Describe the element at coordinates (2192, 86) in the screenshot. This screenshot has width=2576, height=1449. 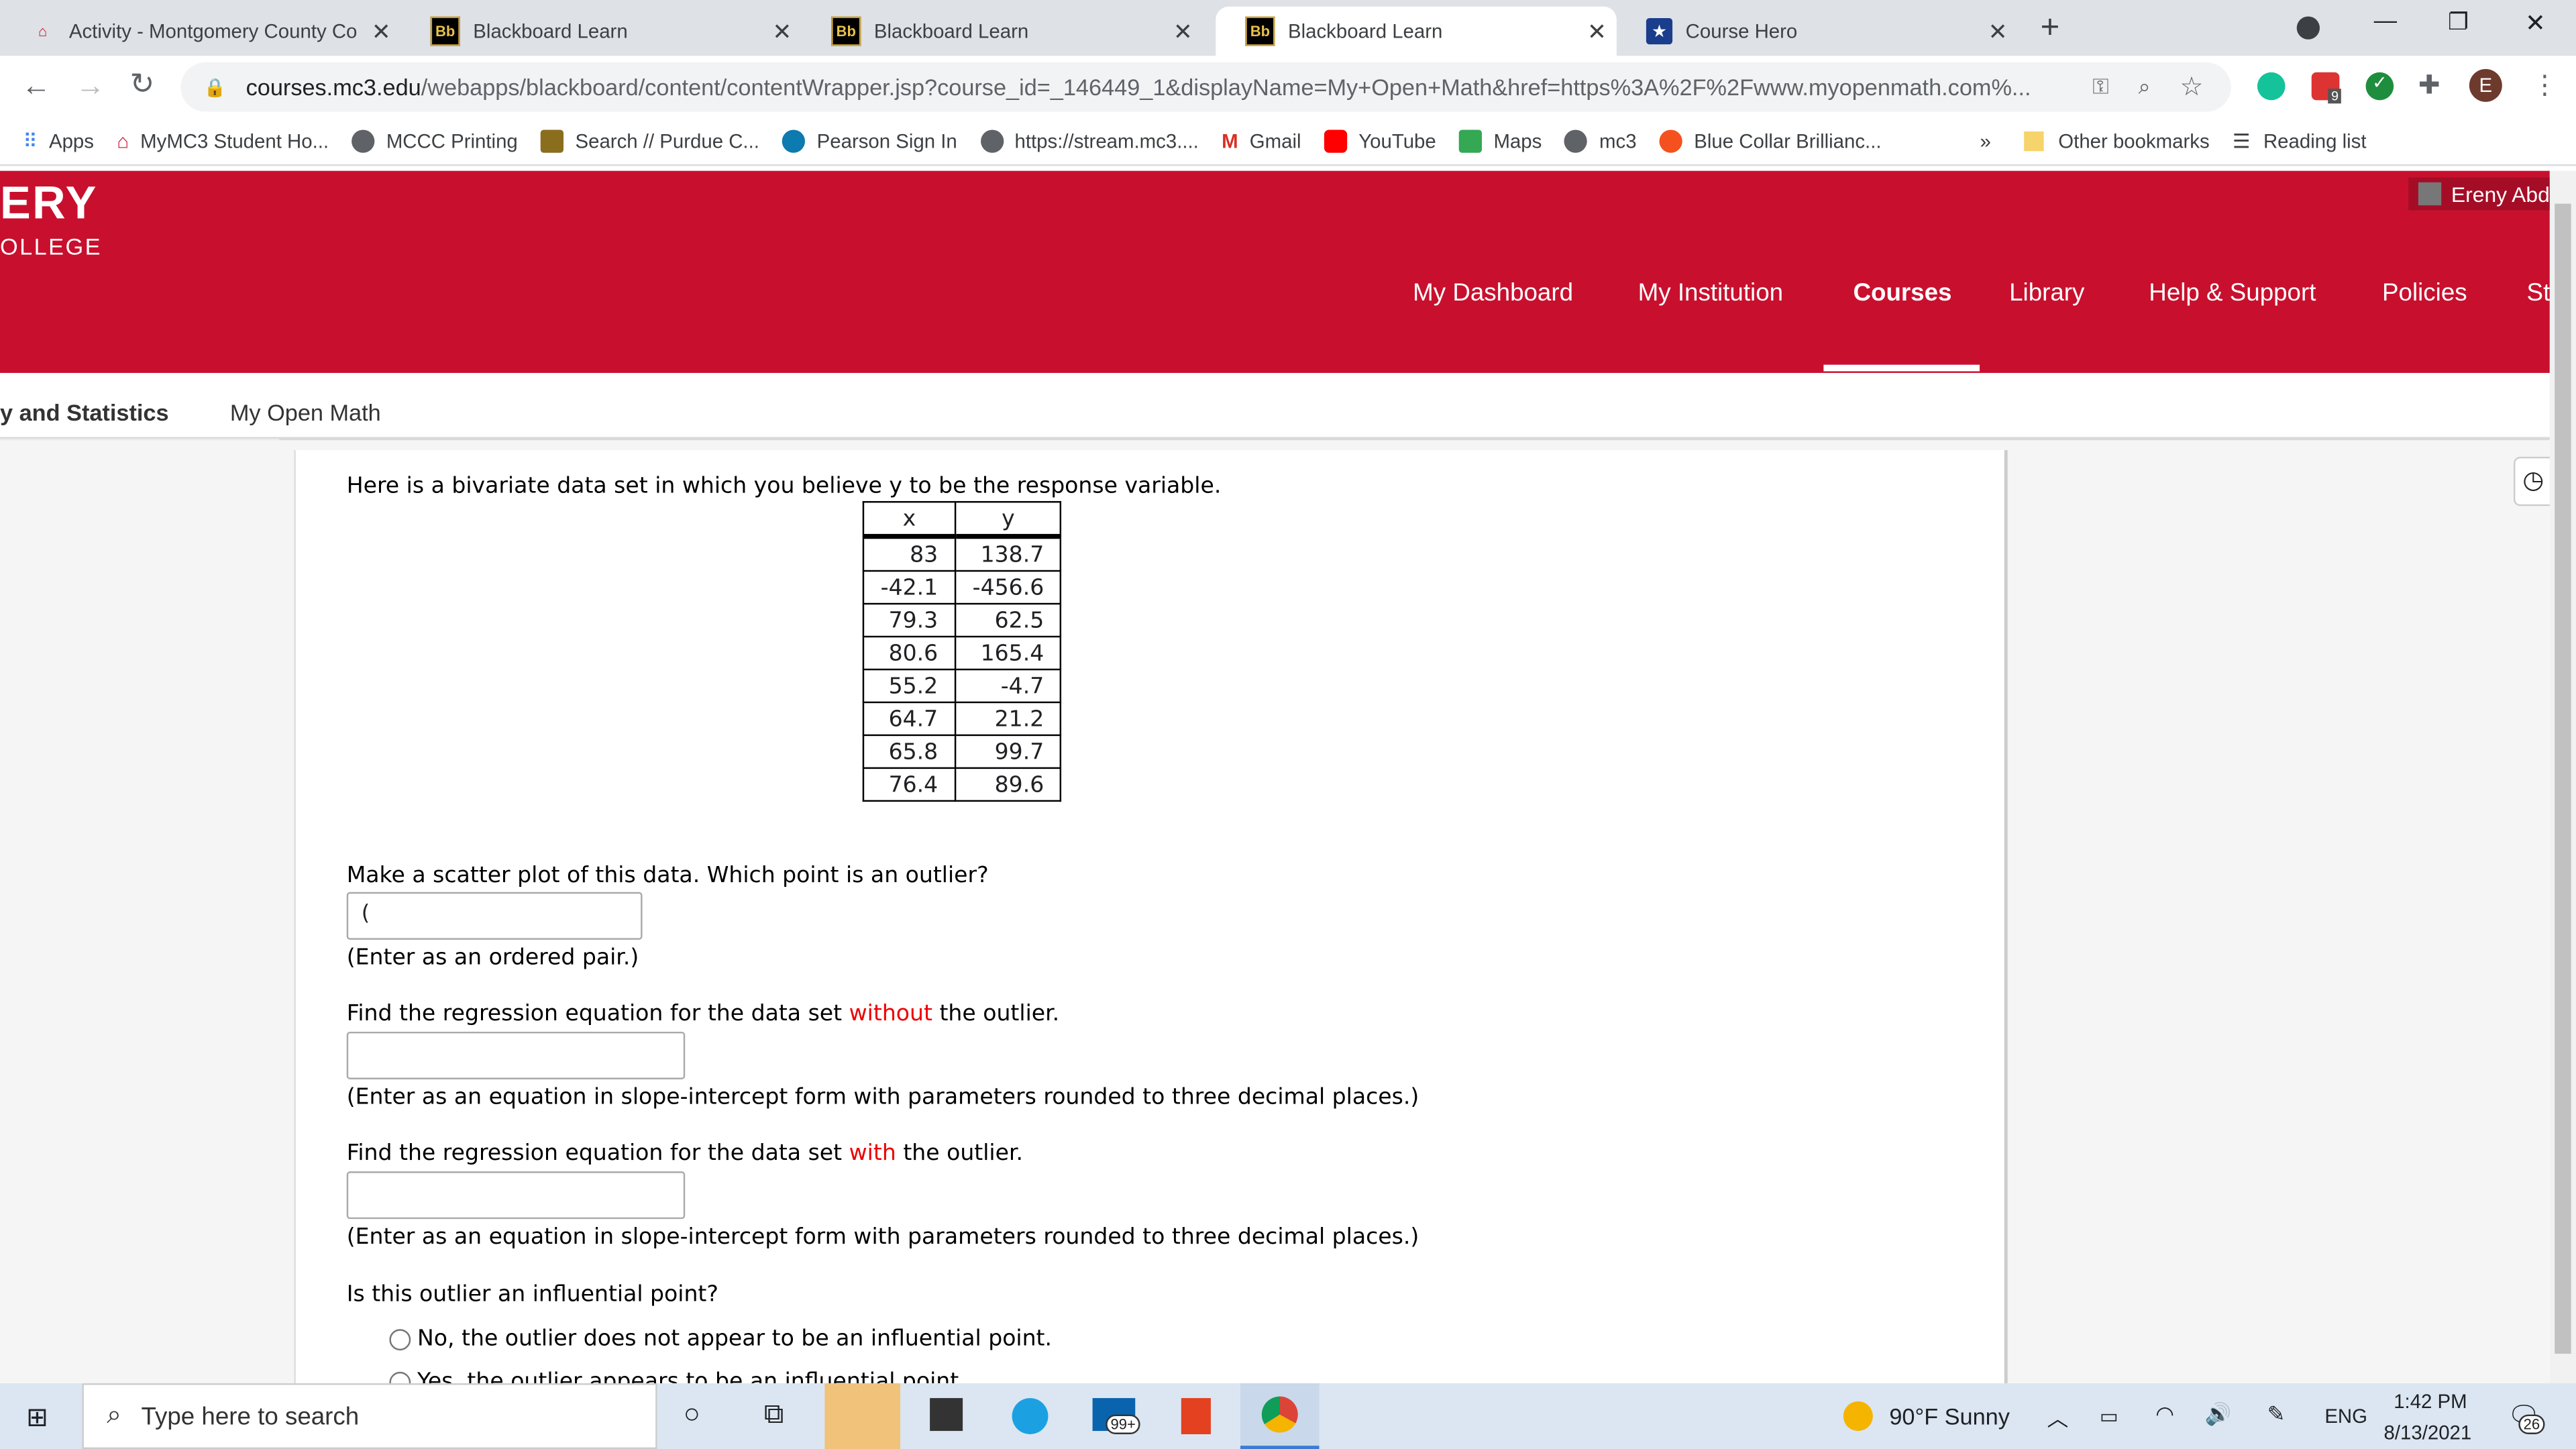
I see `bookmark-star-icon: ☆` at that location.